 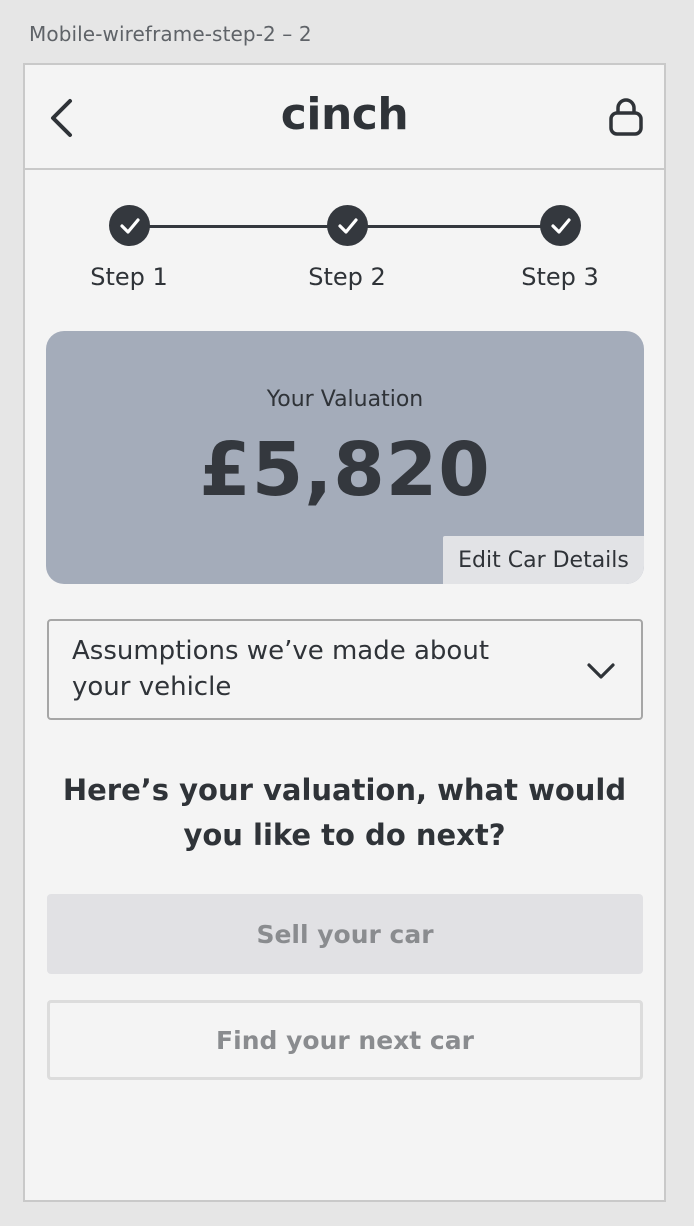 I want to click on find-your-next-car-button: Find your next car, so click(x=345, y=1040).